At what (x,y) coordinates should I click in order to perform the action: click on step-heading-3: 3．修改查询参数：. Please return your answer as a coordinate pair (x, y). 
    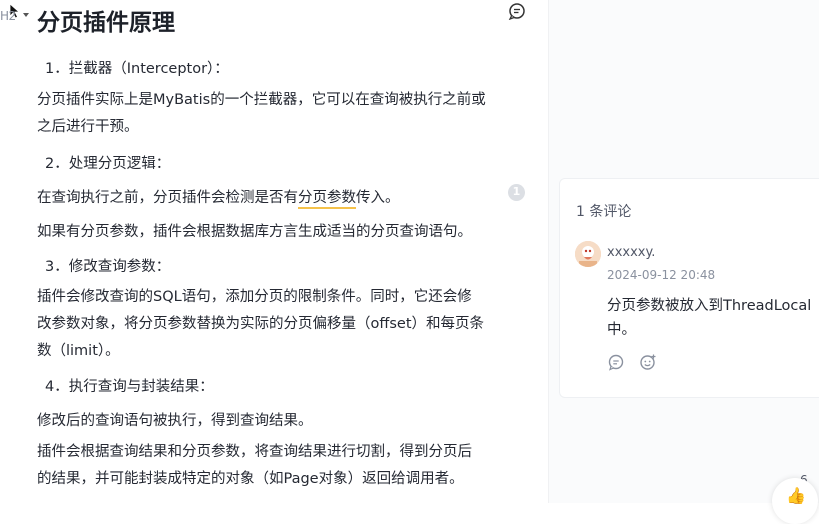
    Looking at the image, I should click on (108, 267).